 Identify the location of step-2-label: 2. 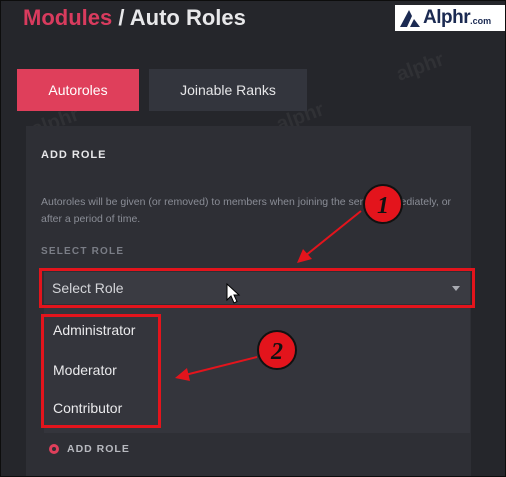
(276, 352).